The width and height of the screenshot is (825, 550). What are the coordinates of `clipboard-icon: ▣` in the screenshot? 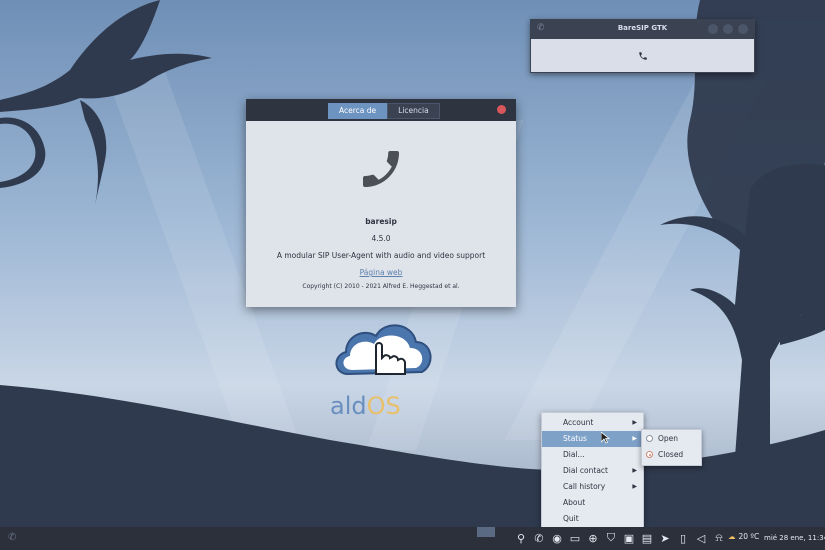 It's located at (629, 538).